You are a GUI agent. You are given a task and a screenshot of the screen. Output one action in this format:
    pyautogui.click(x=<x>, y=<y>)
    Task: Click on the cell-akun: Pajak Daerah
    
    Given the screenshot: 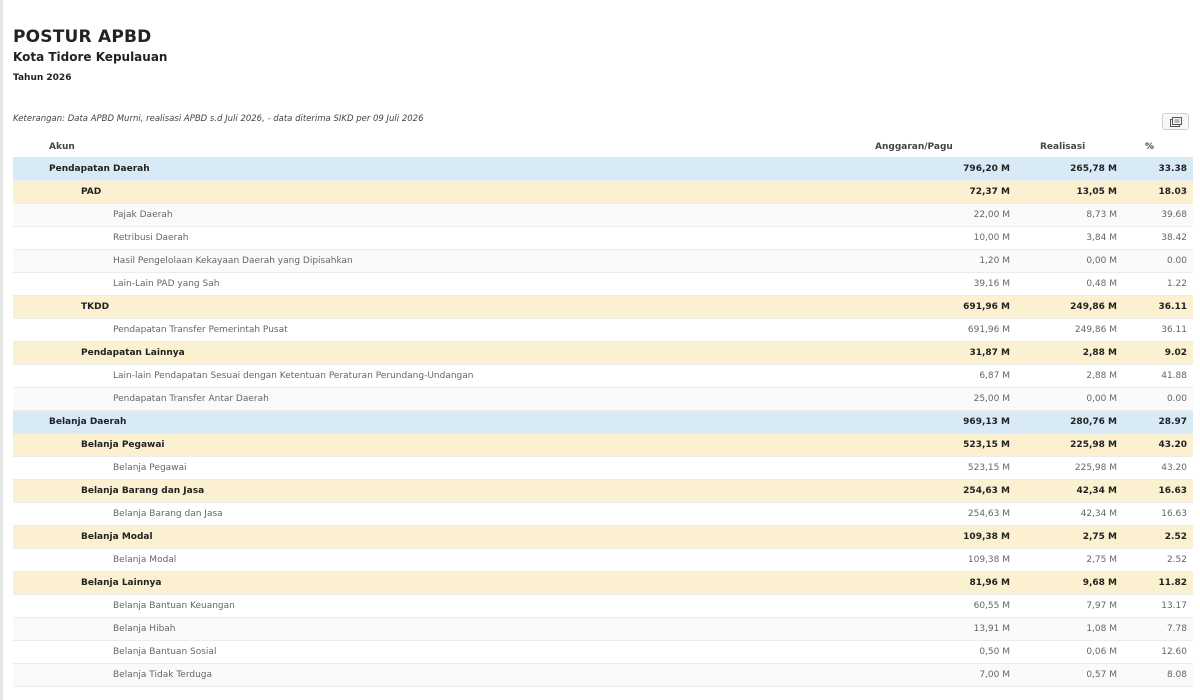 What is the action you would take?
    pyautogui.click(x=143, y=215)
    